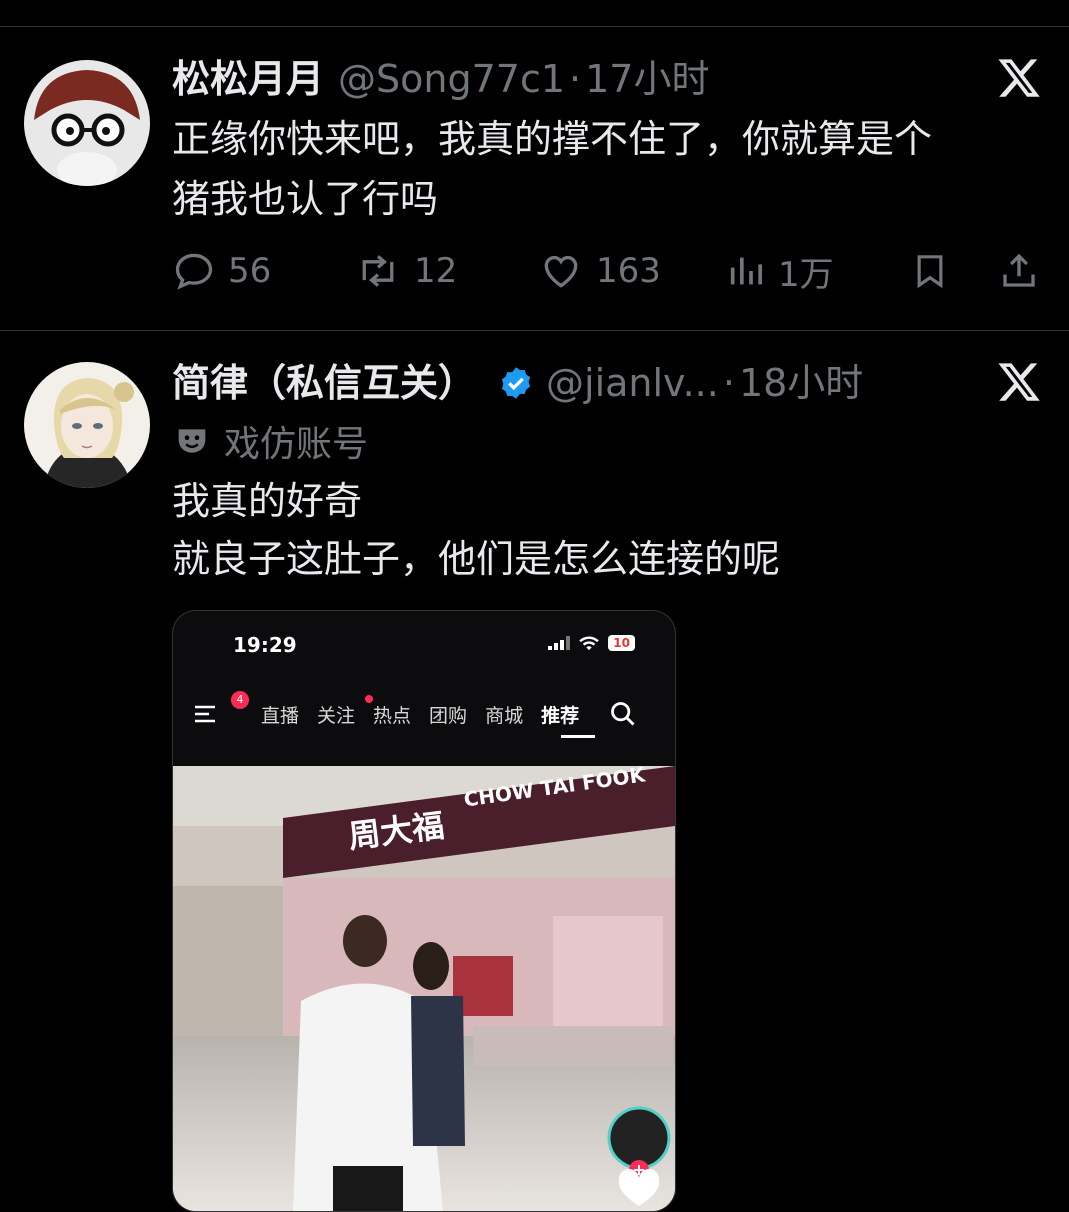 This screenshot has height=1212, width=1069. I want to click on reply-count: 56, so click(250, 271).